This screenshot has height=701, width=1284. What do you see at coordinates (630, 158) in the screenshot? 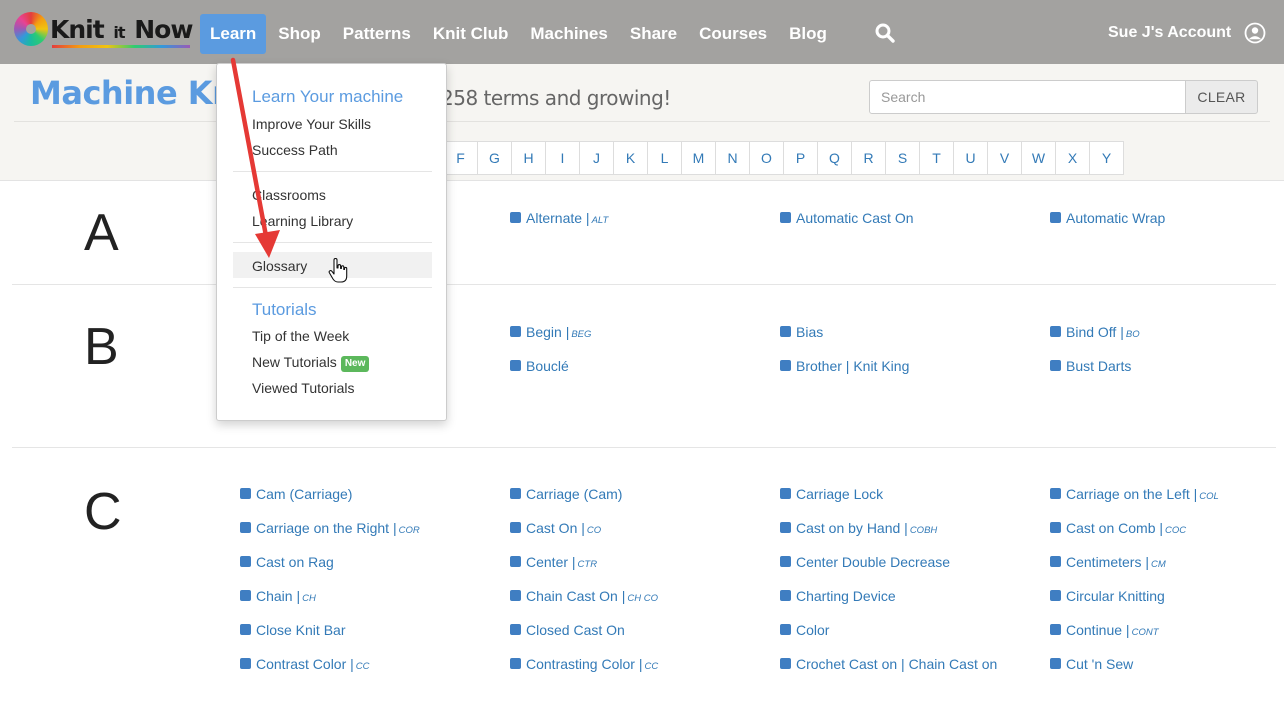
I see `alphabet-letter-k: K` at bounding box center [630, 158].